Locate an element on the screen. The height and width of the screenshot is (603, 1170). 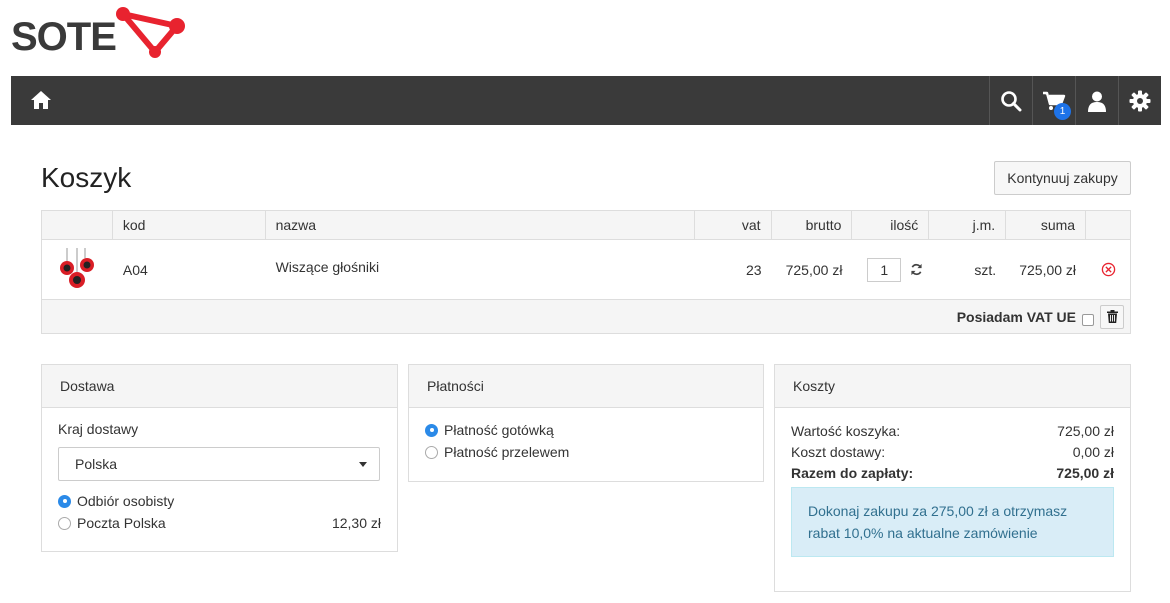
total-label: Razem do zapłaty: is located at coordinates (852, 472).